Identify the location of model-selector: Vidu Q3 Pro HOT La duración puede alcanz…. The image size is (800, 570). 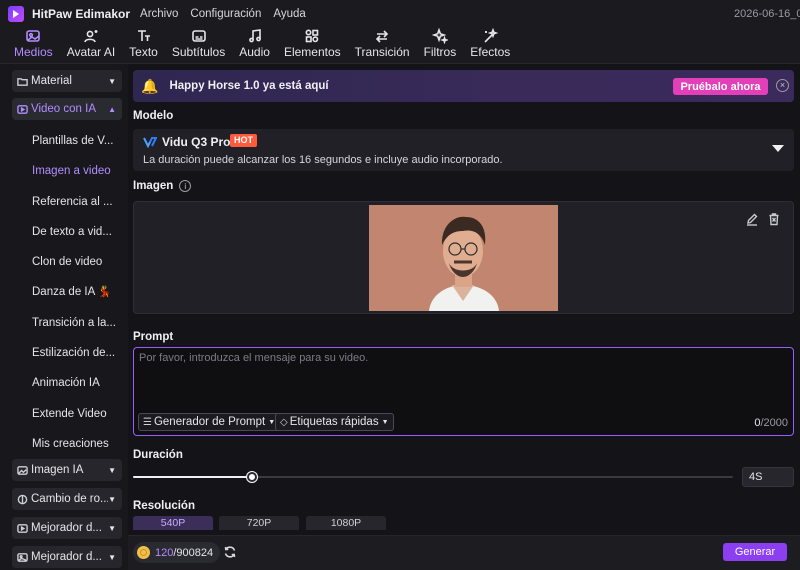
(463, 150).